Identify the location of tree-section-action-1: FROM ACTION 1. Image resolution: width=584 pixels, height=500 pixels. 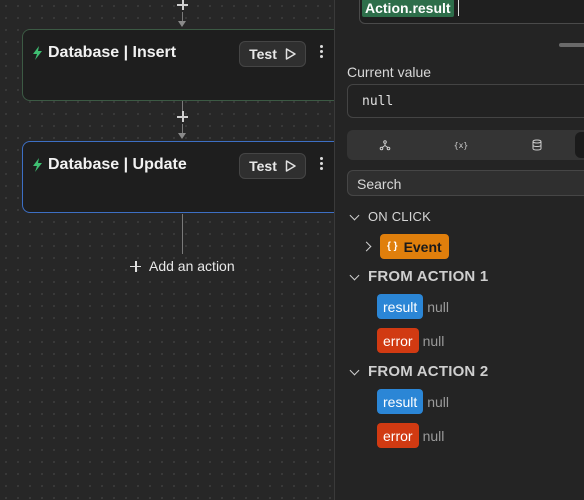
(419, 276).